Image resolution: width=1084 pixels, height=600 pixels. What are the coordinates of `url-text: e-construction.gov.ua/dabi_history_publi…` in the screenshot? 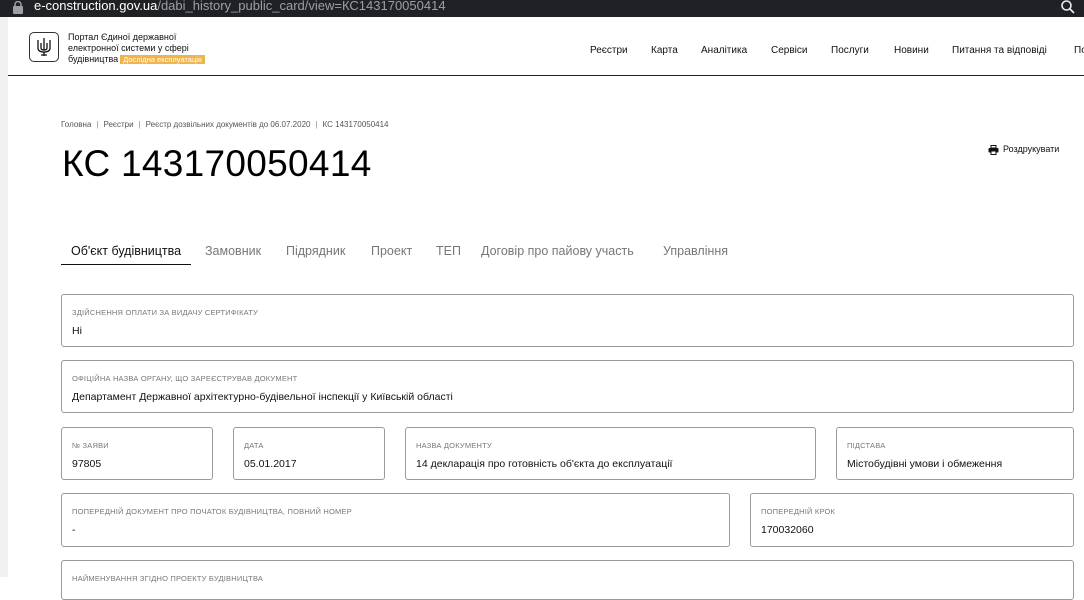 It's located at (240, 7).